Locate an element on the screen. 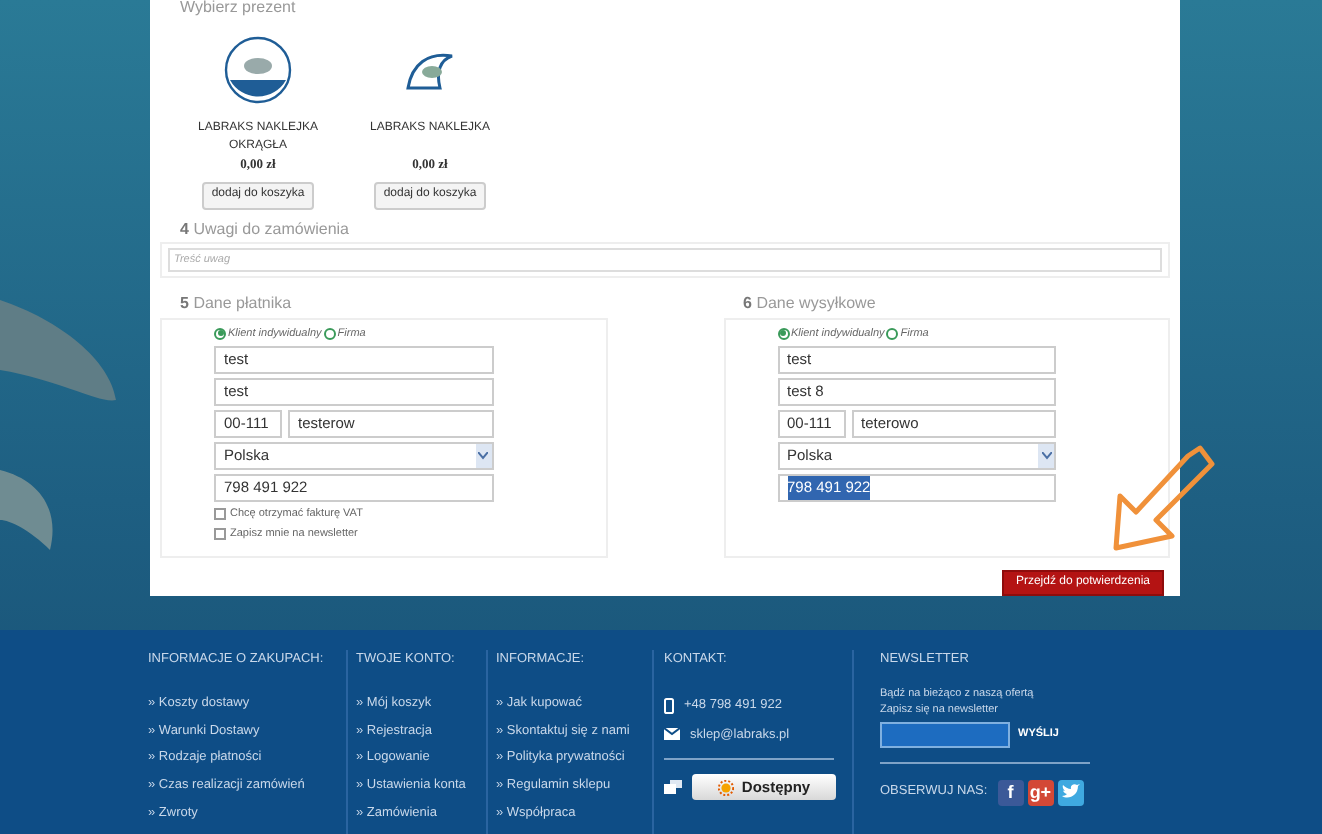  social-link: g+ is located at coordinates (1040, 792).